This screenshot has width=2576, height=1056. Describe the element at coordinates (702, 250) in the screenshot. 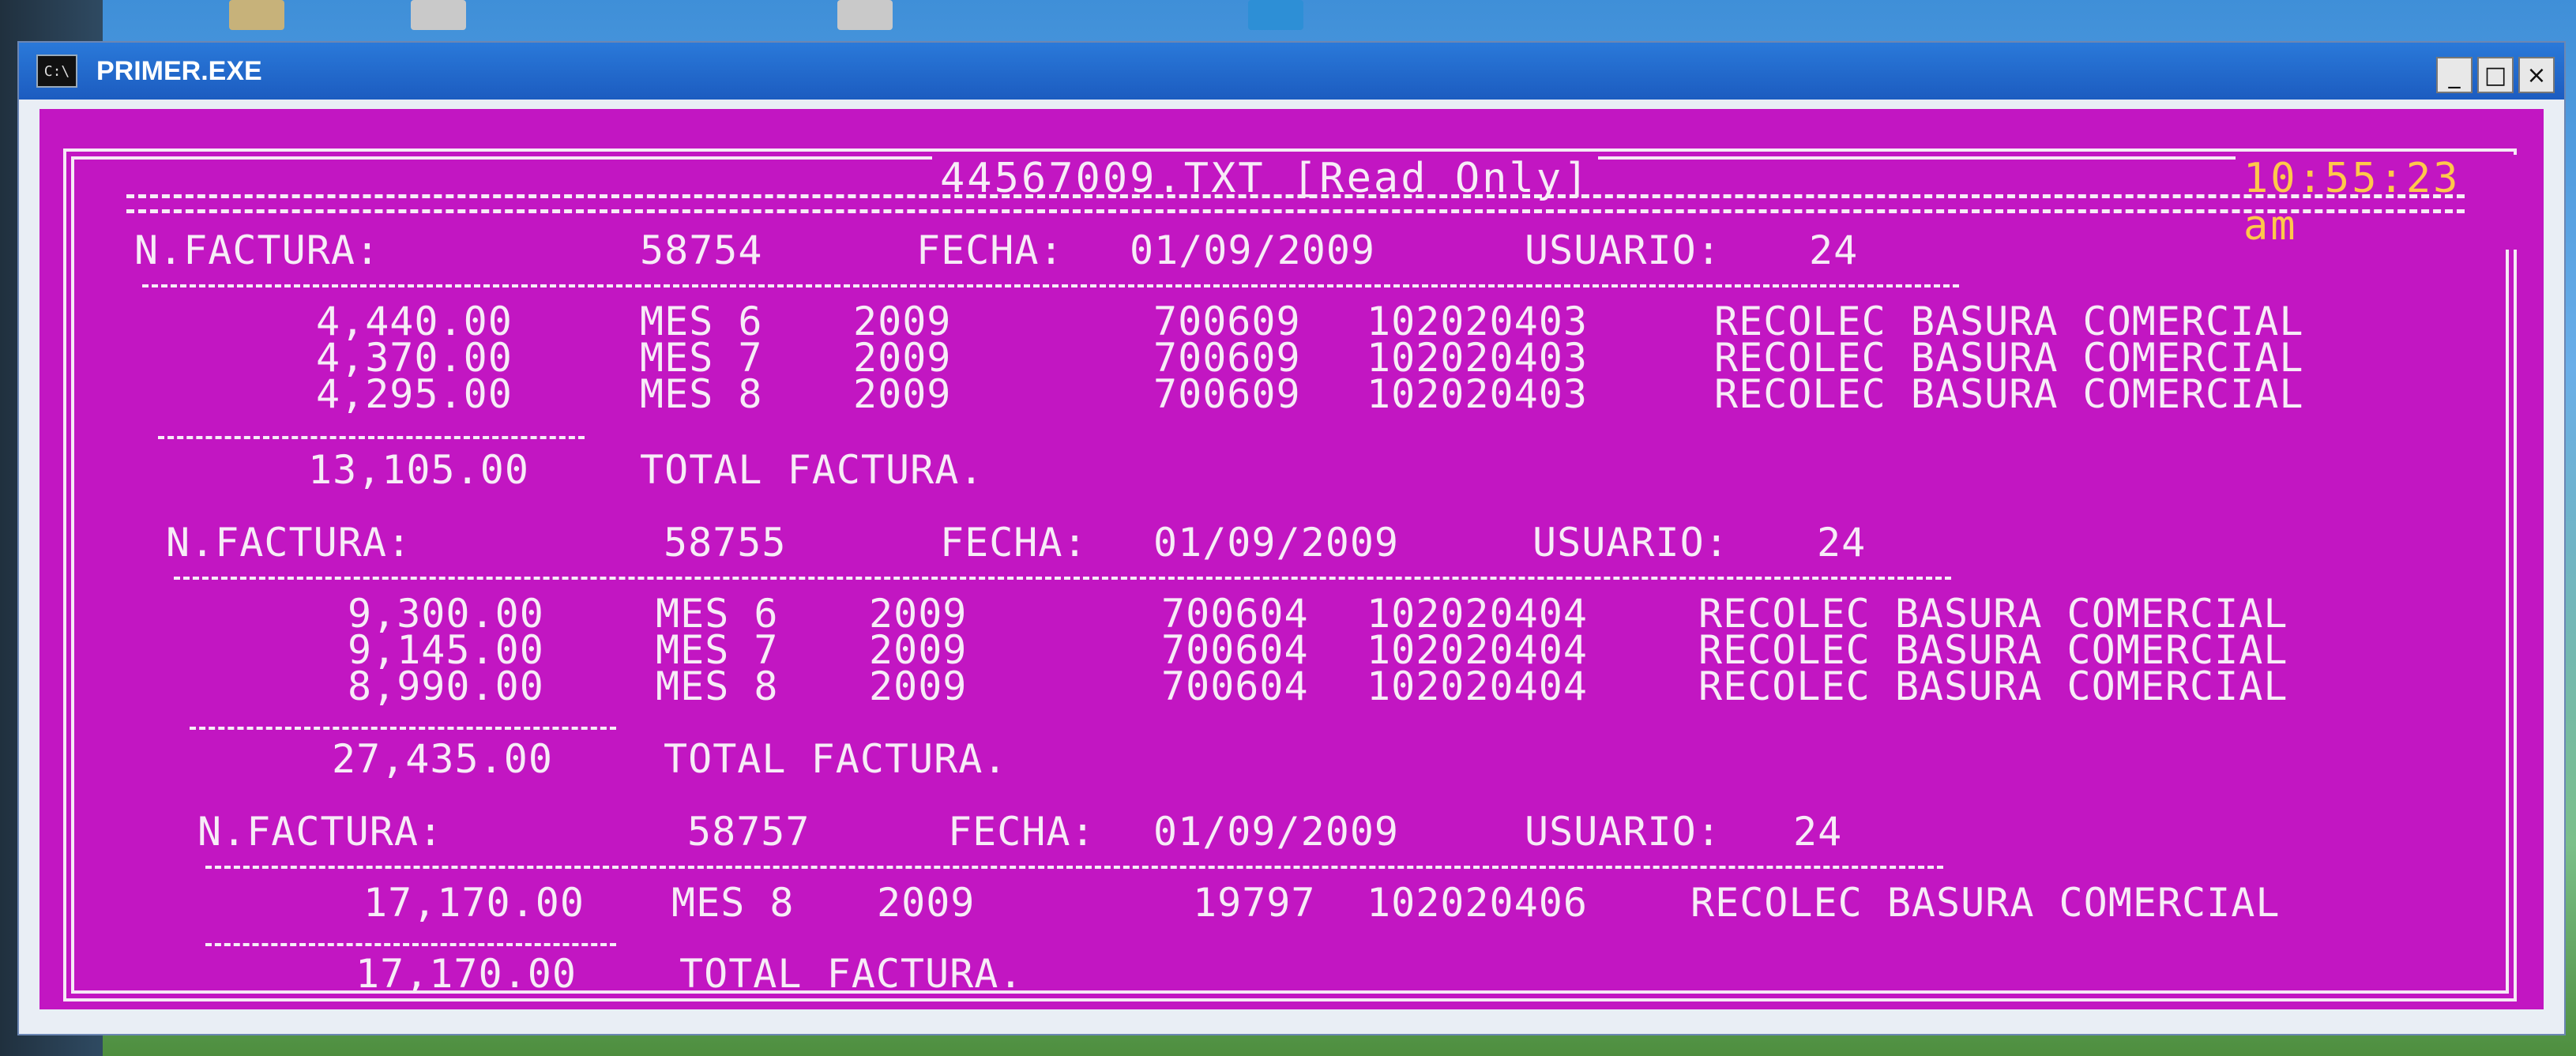

I see `invoice-number: 58754` at that location.